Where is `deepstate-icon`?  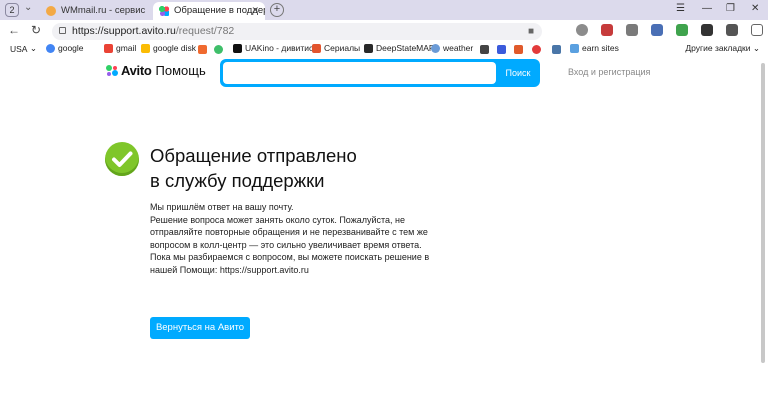
deepstate-icon is located at coordinates (368, 48).